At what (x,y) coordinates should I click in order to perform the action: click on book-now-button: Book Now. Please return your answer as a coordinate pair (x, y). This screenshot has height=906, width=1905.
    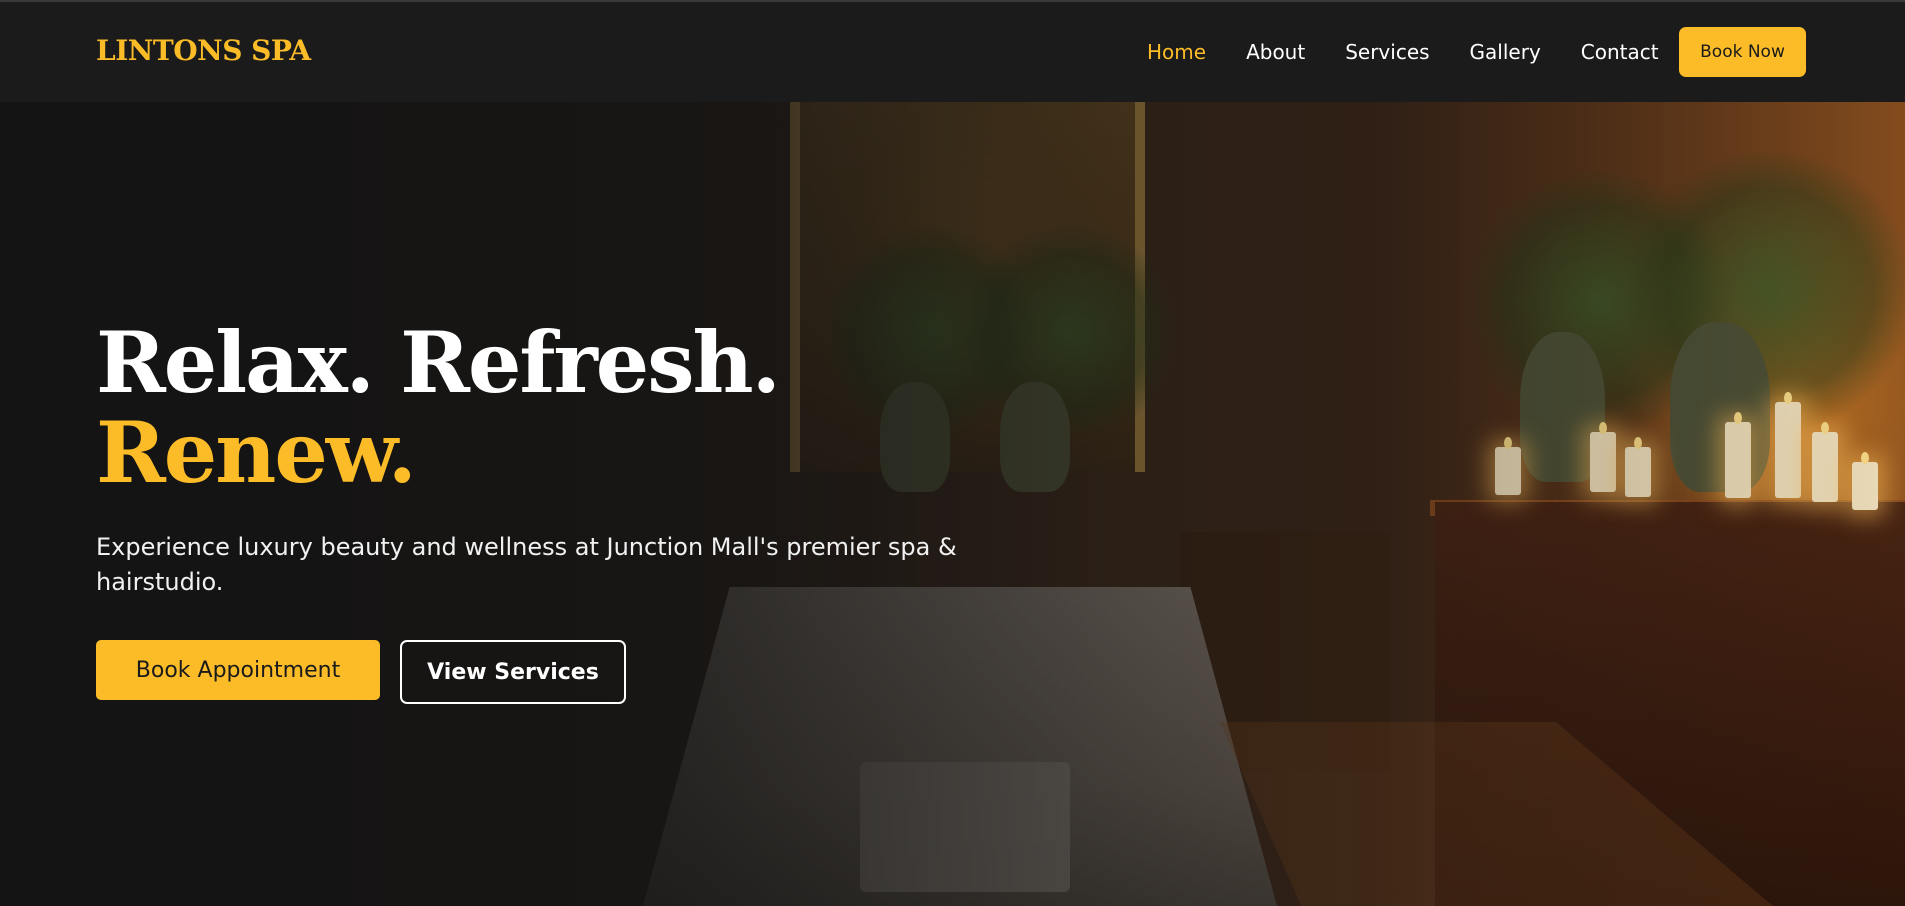
    Looking at the image, I should click on (1742, 52).